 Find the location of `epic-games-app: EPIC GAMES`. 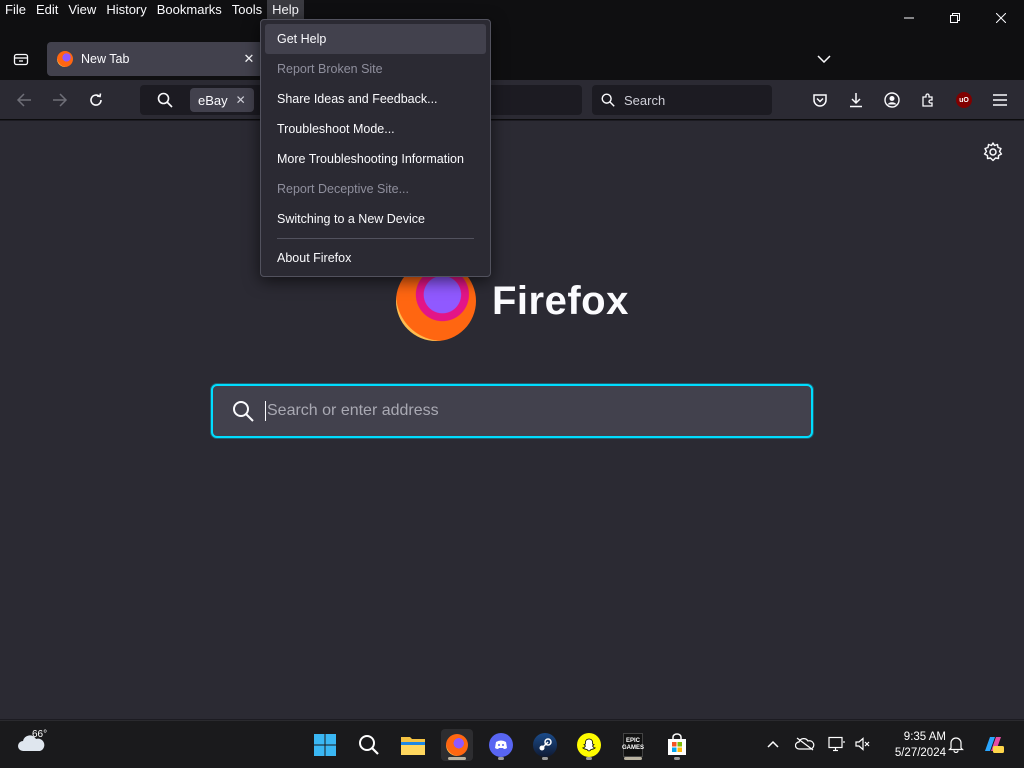

epic-games-app: EPIC GAMES is located at coordinates (633, 745).